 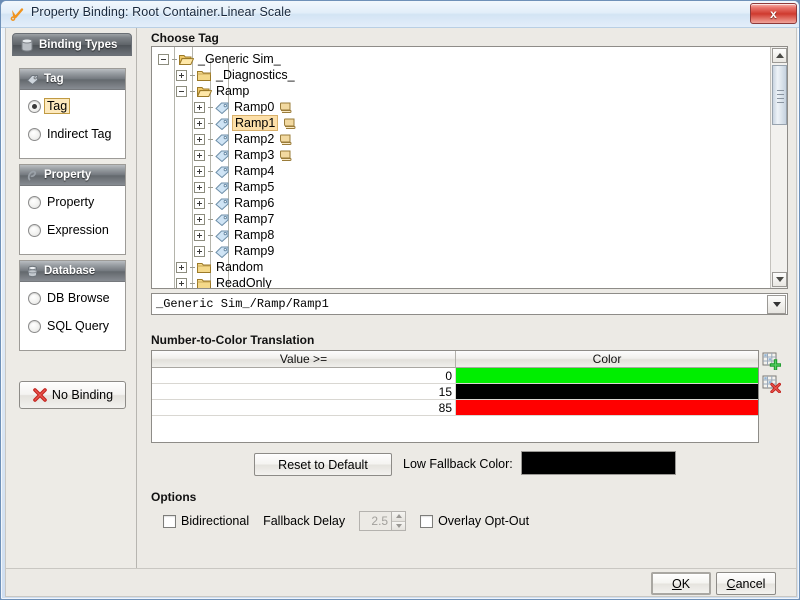 I want to click on table-header-row: Value >= Color, so click(x=455, y=359).